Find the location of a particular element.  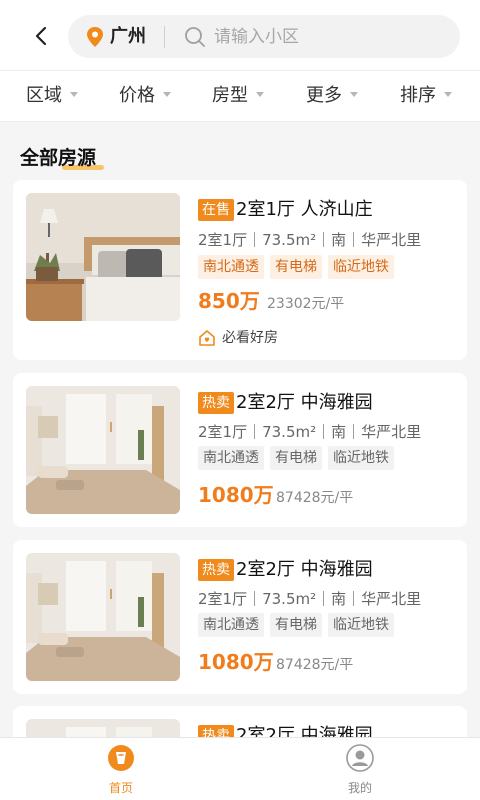

tab-home: 首页 is located at coordinates (121, 770).